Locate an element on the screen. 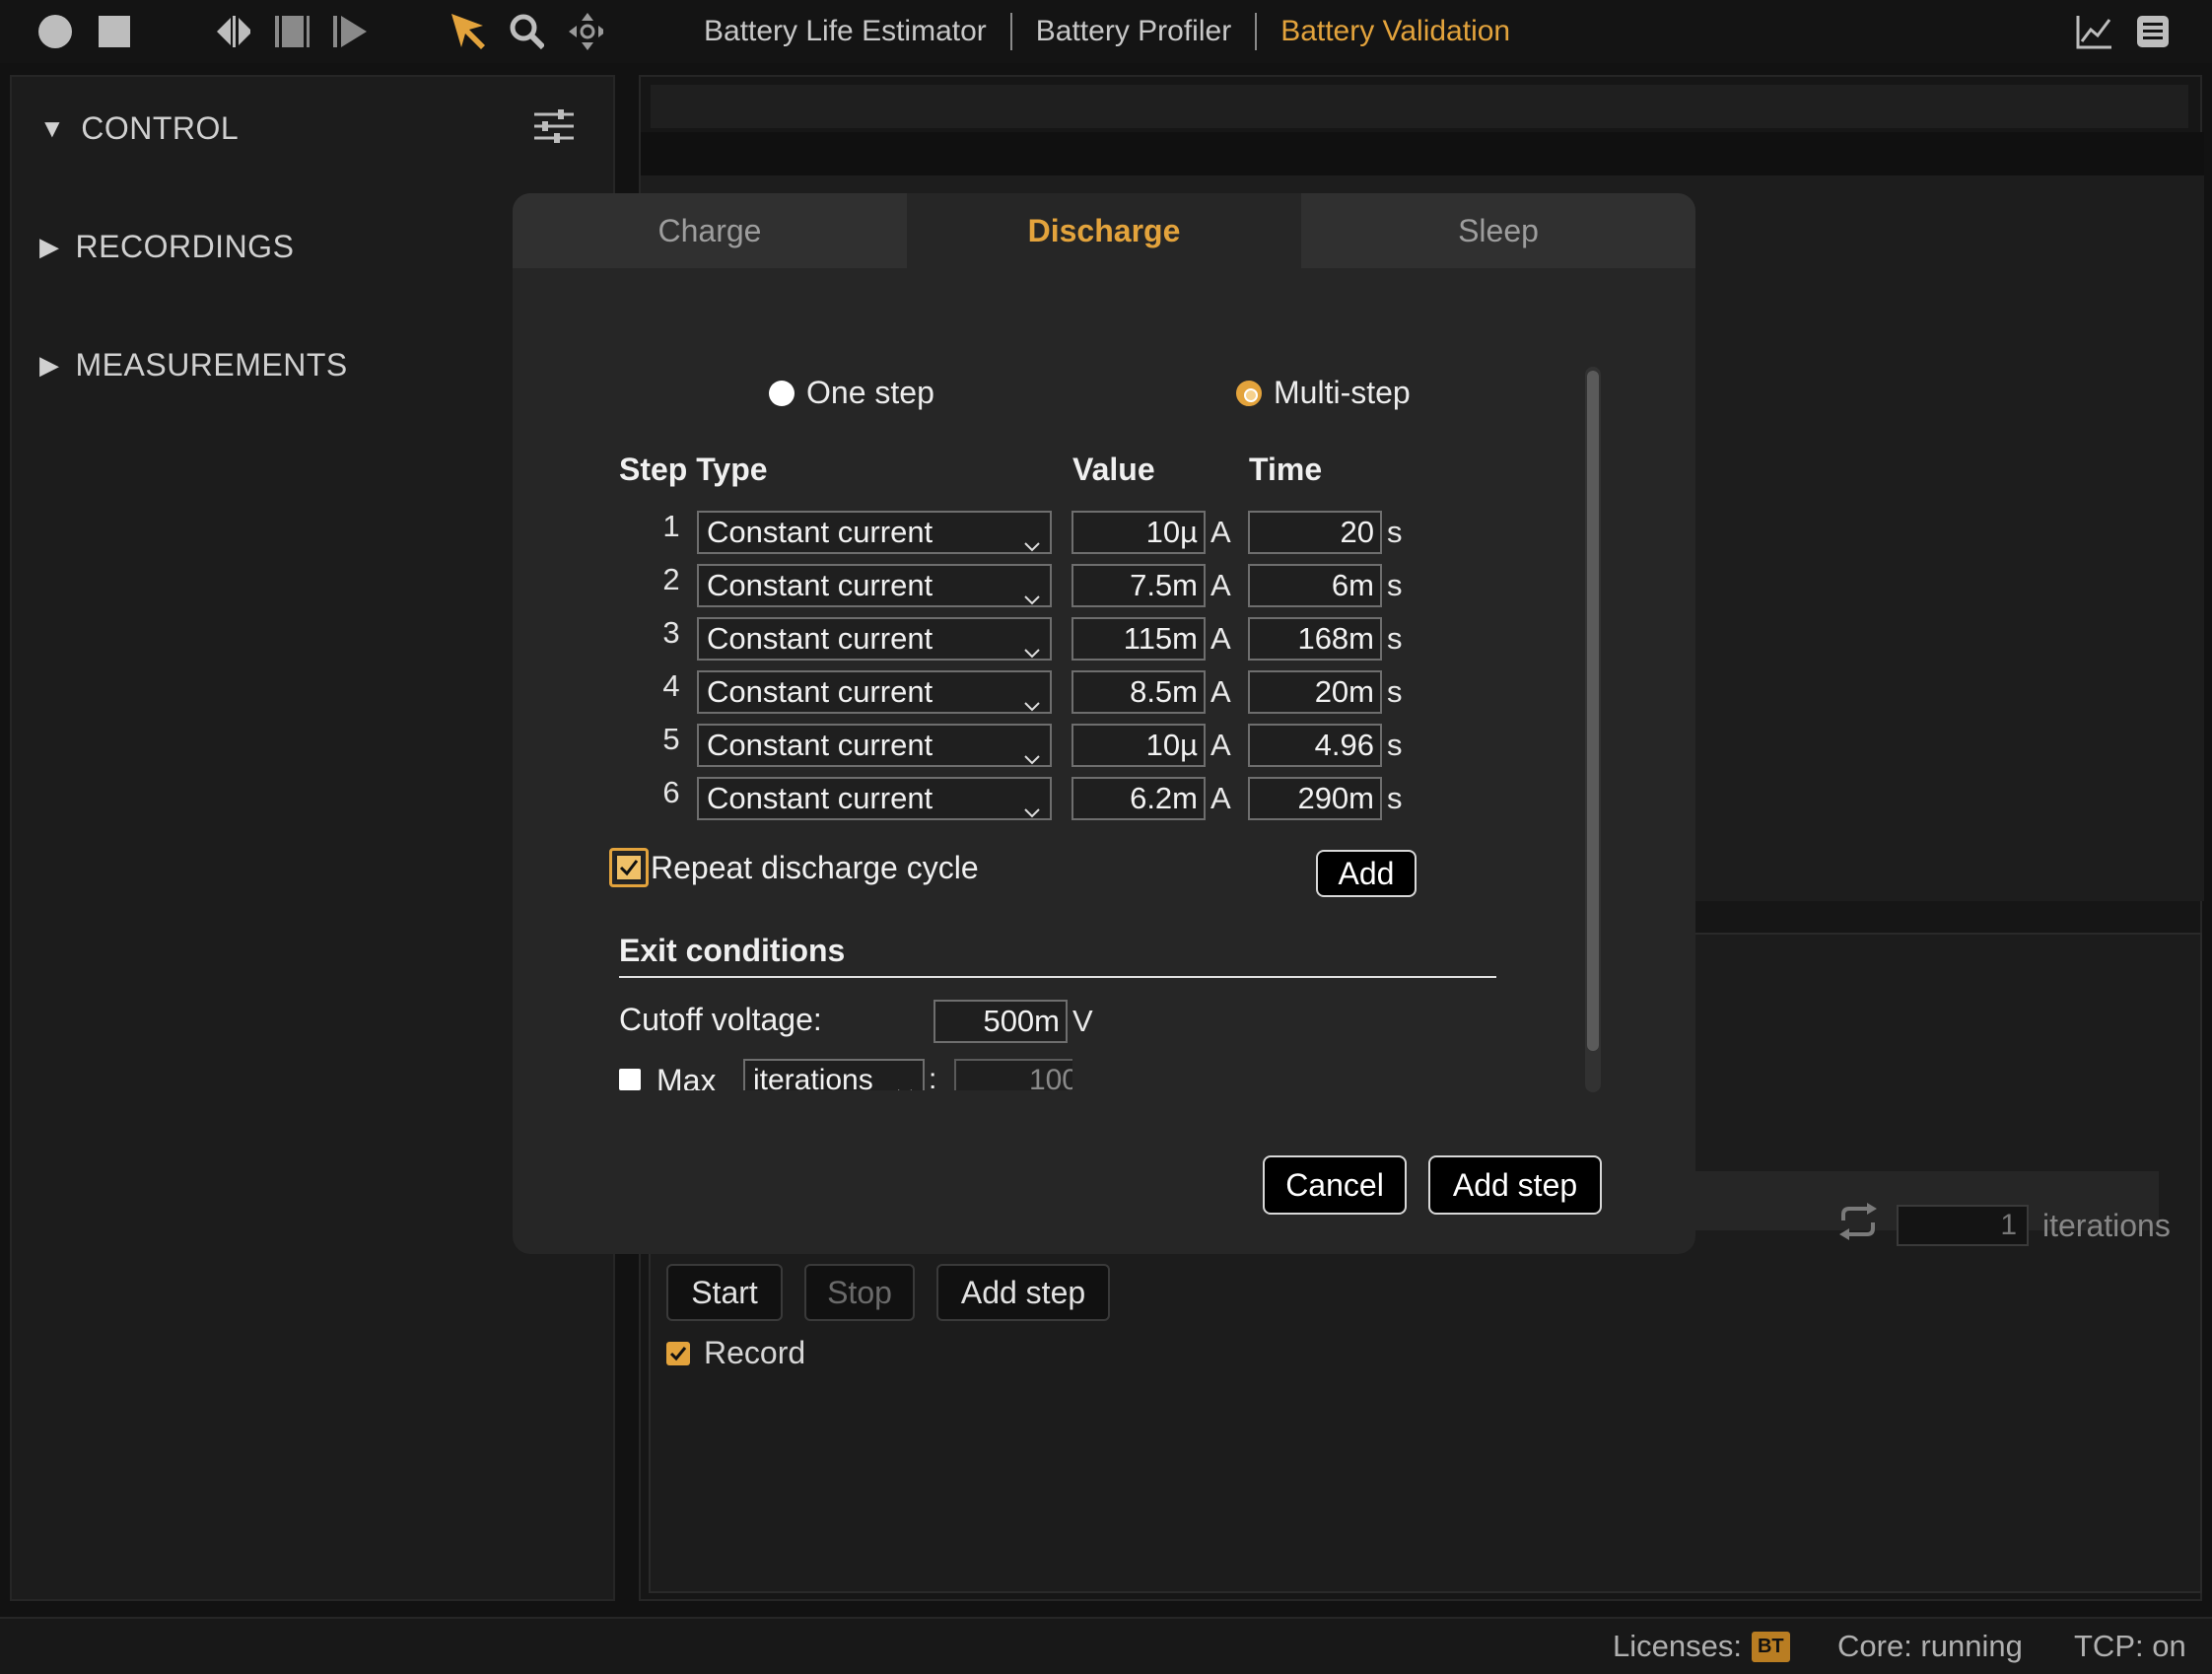  add-step-button-bg: Add step is located at coordinates (1023, 1292).